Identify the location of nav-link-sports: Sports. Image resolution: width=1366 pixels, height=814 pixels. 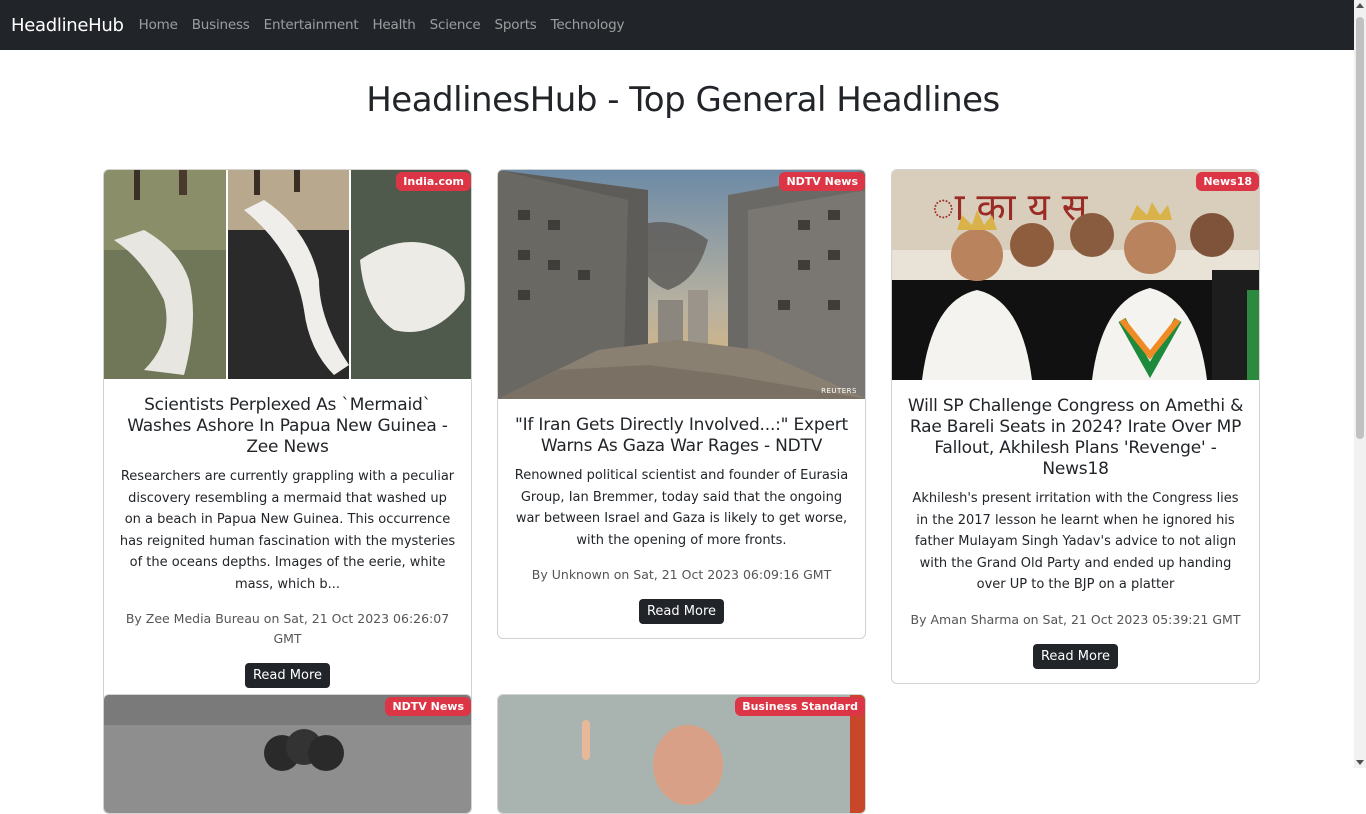
(516, 25).